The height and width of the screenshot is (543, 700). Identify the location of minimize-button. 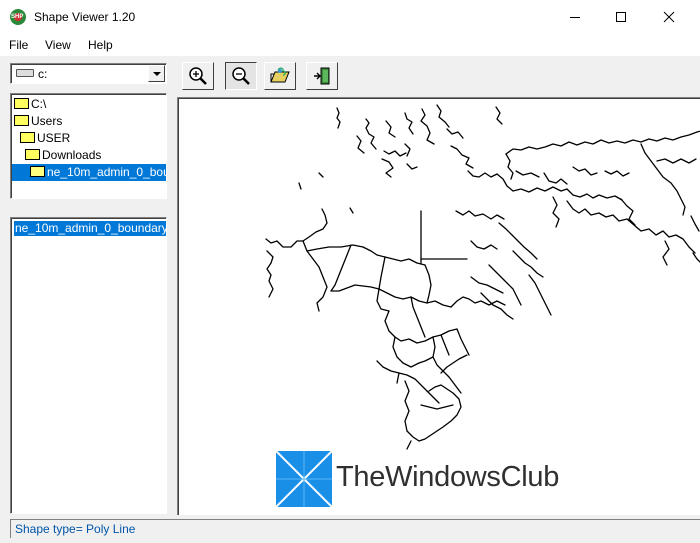
(575, 17).